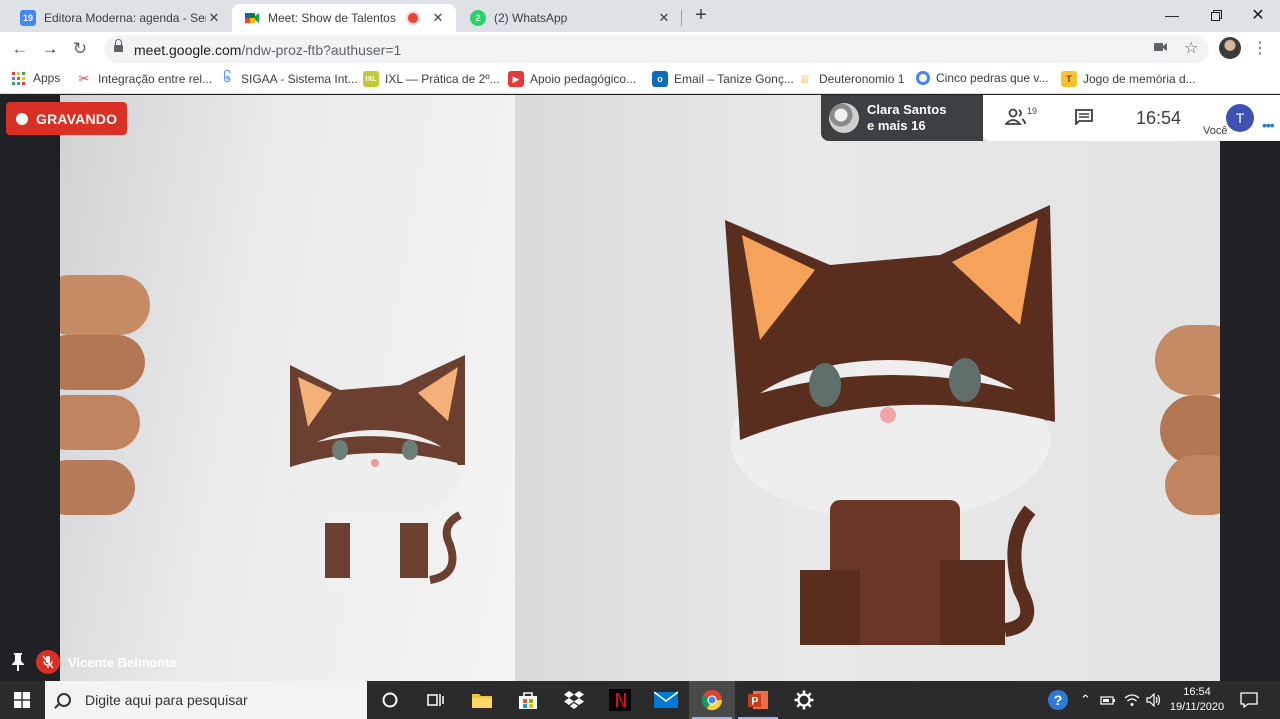 This screenshot has width=1280, height=719. I want to click on wifi-icon, so click(1132, 700).